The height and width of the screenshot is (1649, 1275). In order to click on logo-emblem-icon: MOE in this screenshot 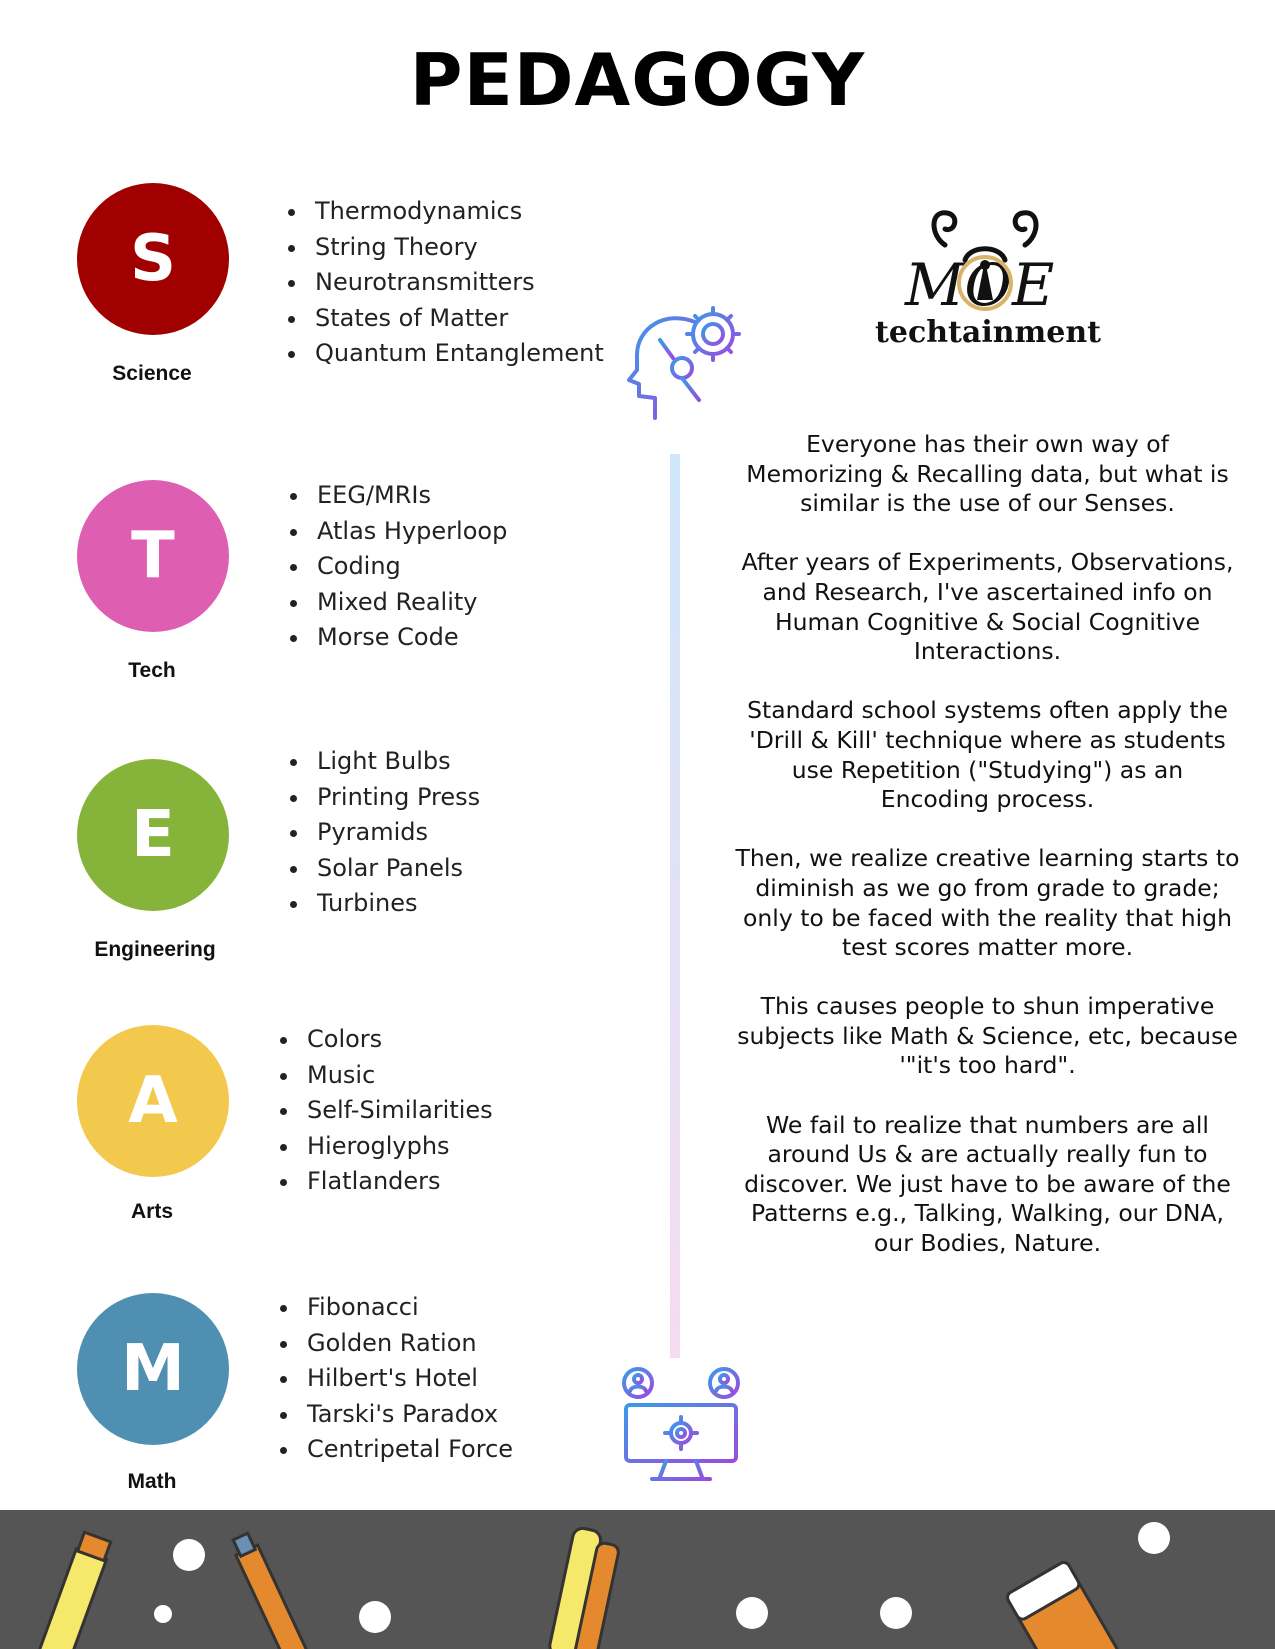, I will do `click(979, 264)`.